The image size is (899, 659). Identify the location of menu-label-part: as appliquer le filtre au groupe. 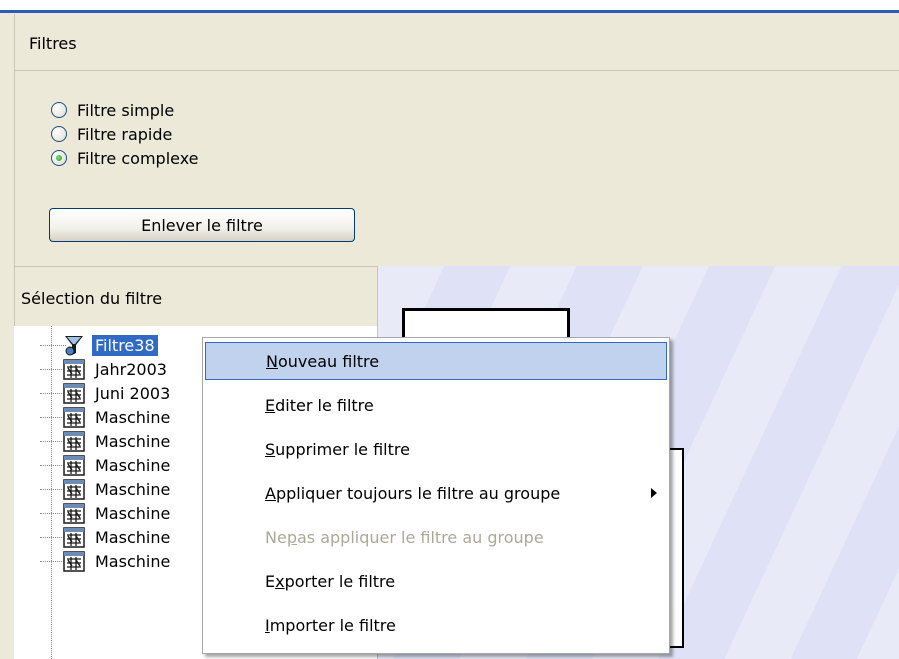
(420, 537).